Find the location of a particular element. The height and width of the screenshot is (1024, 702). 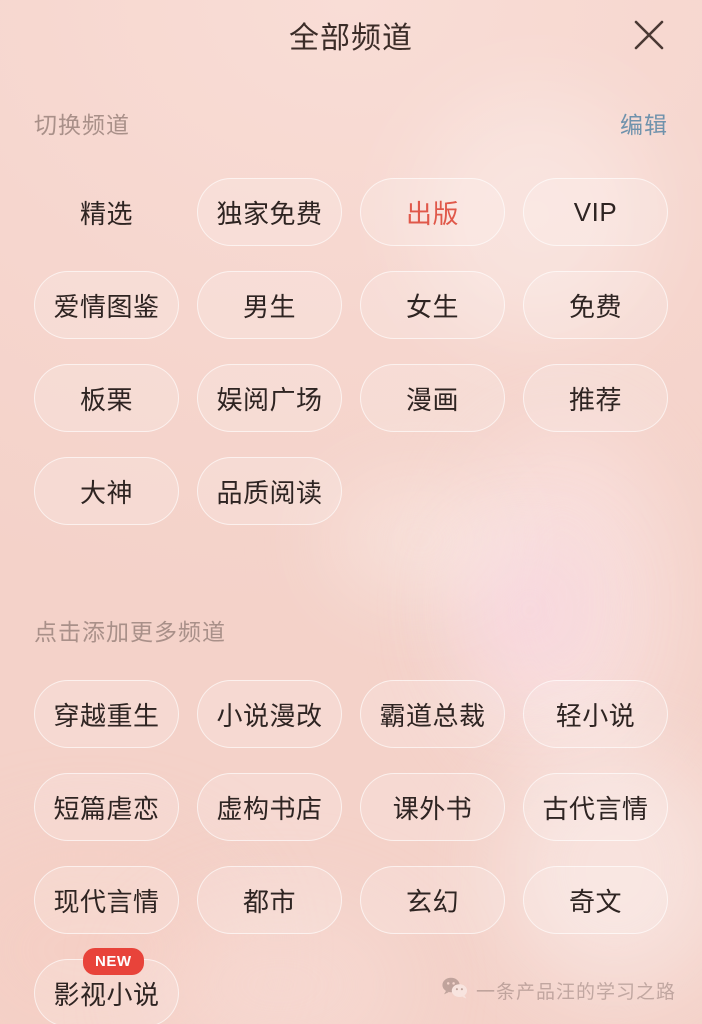

channel-chip-label: 穿越重生 is located at coordinates (106, 715).